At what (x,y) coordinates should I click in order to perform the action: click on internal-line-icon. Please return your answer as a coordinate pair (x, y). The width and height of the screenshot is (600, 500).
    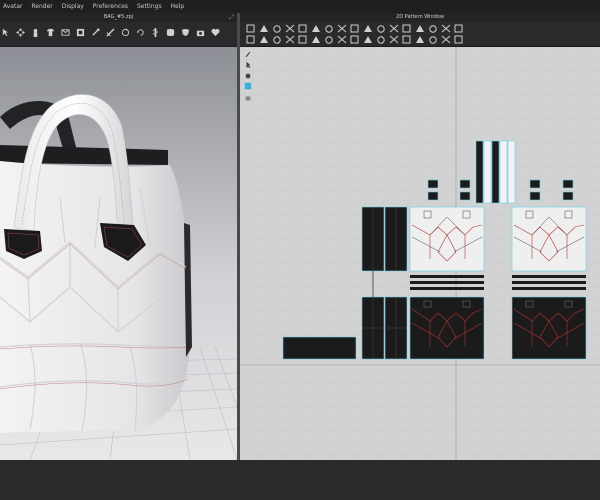
    Looking at the image, I should click on (354, 28).